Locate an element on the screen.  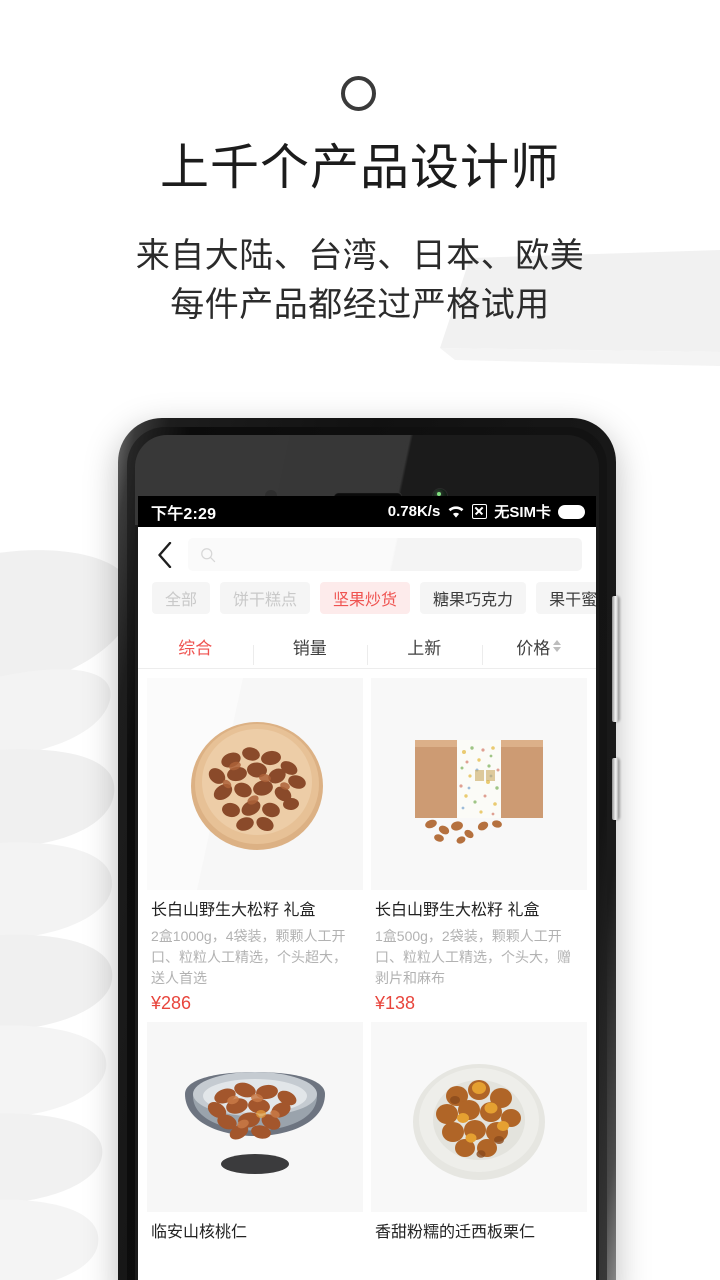
search-icon is located at coordinates (208, 554).